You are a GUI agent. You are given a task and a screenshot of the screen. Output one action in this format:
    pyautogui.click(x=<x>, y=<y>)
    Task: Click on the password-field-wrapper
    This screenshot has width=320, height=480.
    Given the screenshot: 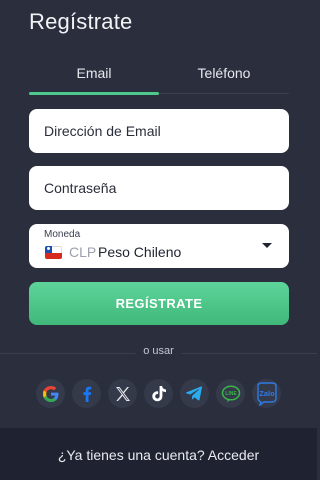 What is the action you would take?
    pyautogui.click(x=159, y=188)
    